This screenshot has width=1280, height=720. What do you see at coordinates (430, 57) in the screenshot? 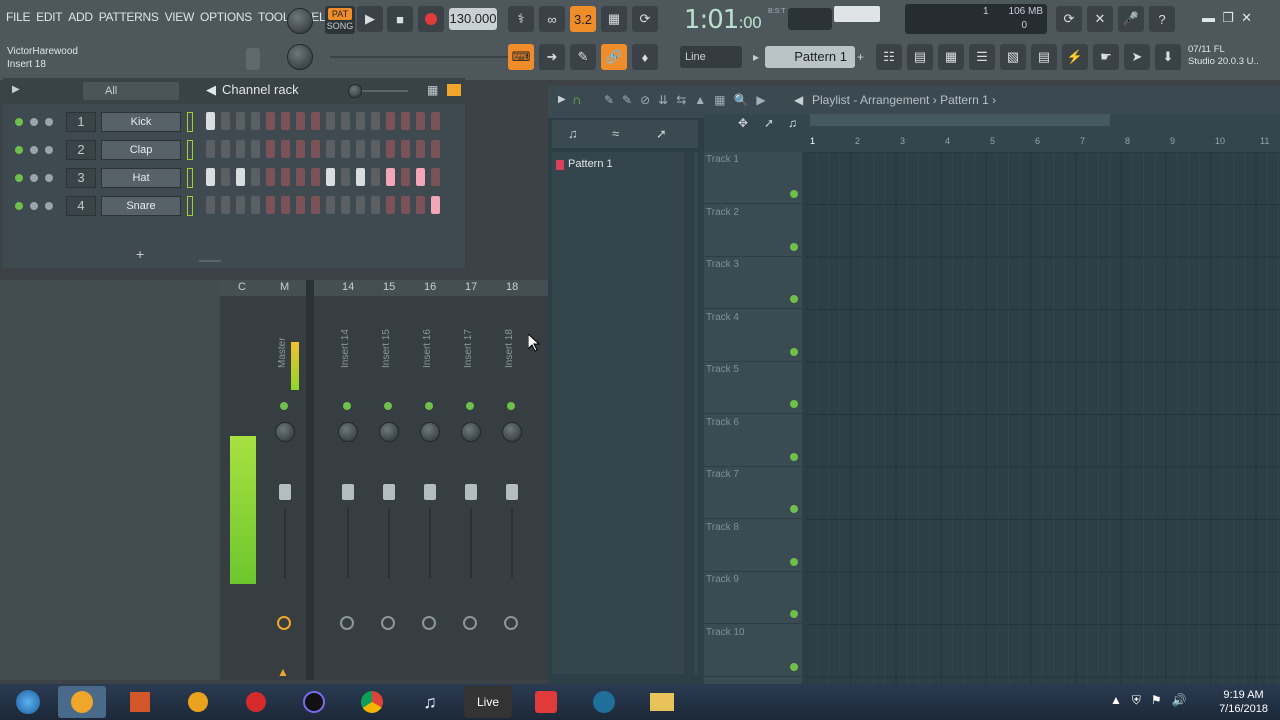
I see `master-pitch-slider` at bounding box center [430, 57].